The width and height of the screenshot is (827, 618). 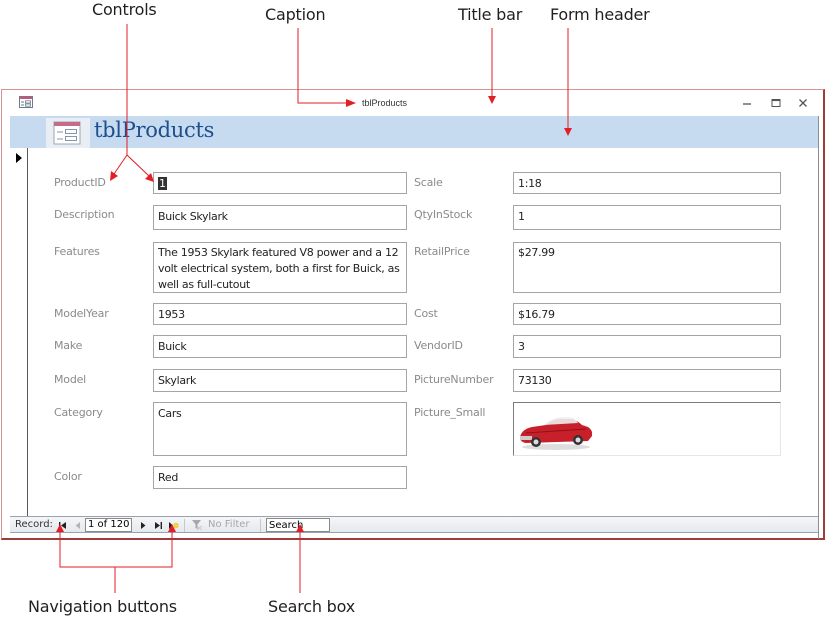 I want to click on first-record-icon, so click(x=62, y=525).